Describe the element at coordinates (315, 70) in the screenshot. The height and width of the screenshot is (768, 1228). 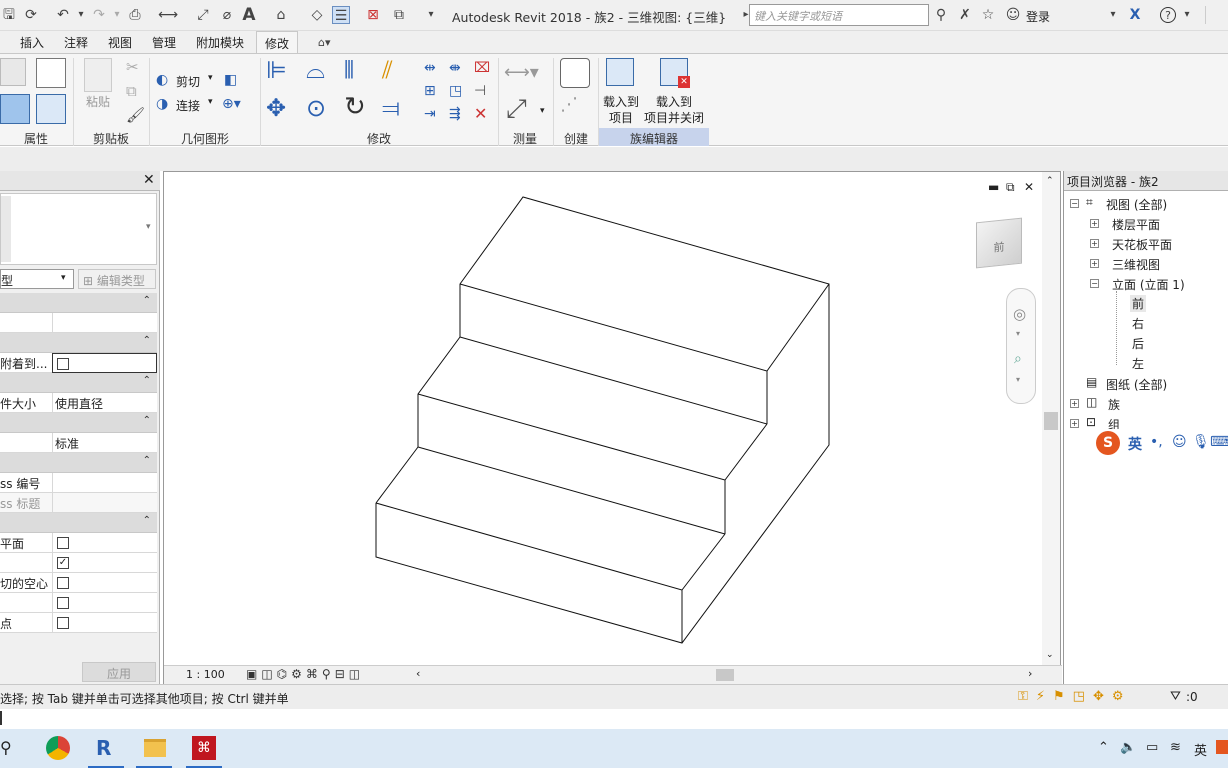
I see `offset-icon: ⌓` at that location.